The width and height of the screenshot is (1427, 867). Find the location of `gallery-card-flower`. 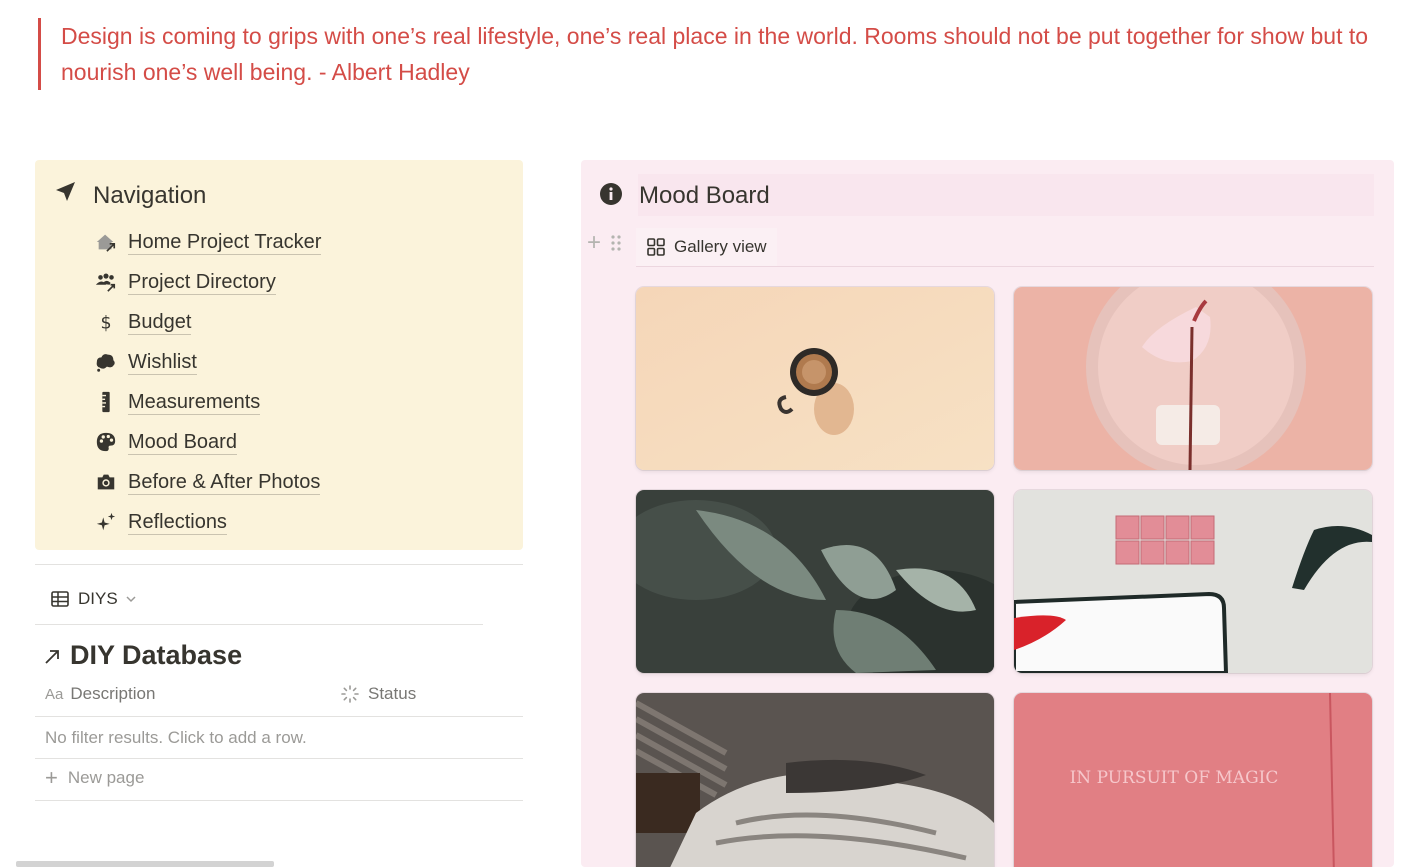

gallery-card-flower is located at coordinates (1193, 378).